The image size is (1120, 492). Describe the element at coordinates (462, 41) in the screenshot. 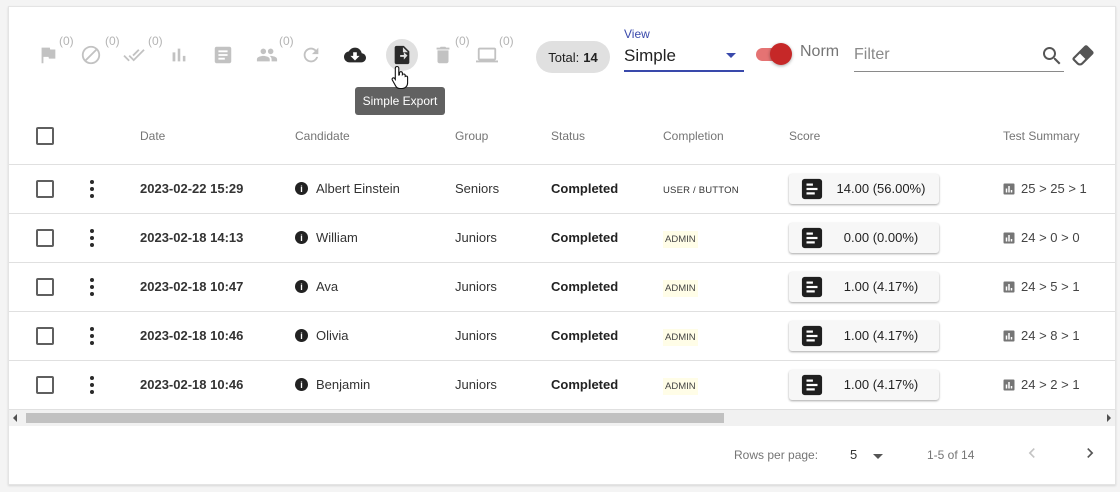

I see `delete-count: (0)` at that location.